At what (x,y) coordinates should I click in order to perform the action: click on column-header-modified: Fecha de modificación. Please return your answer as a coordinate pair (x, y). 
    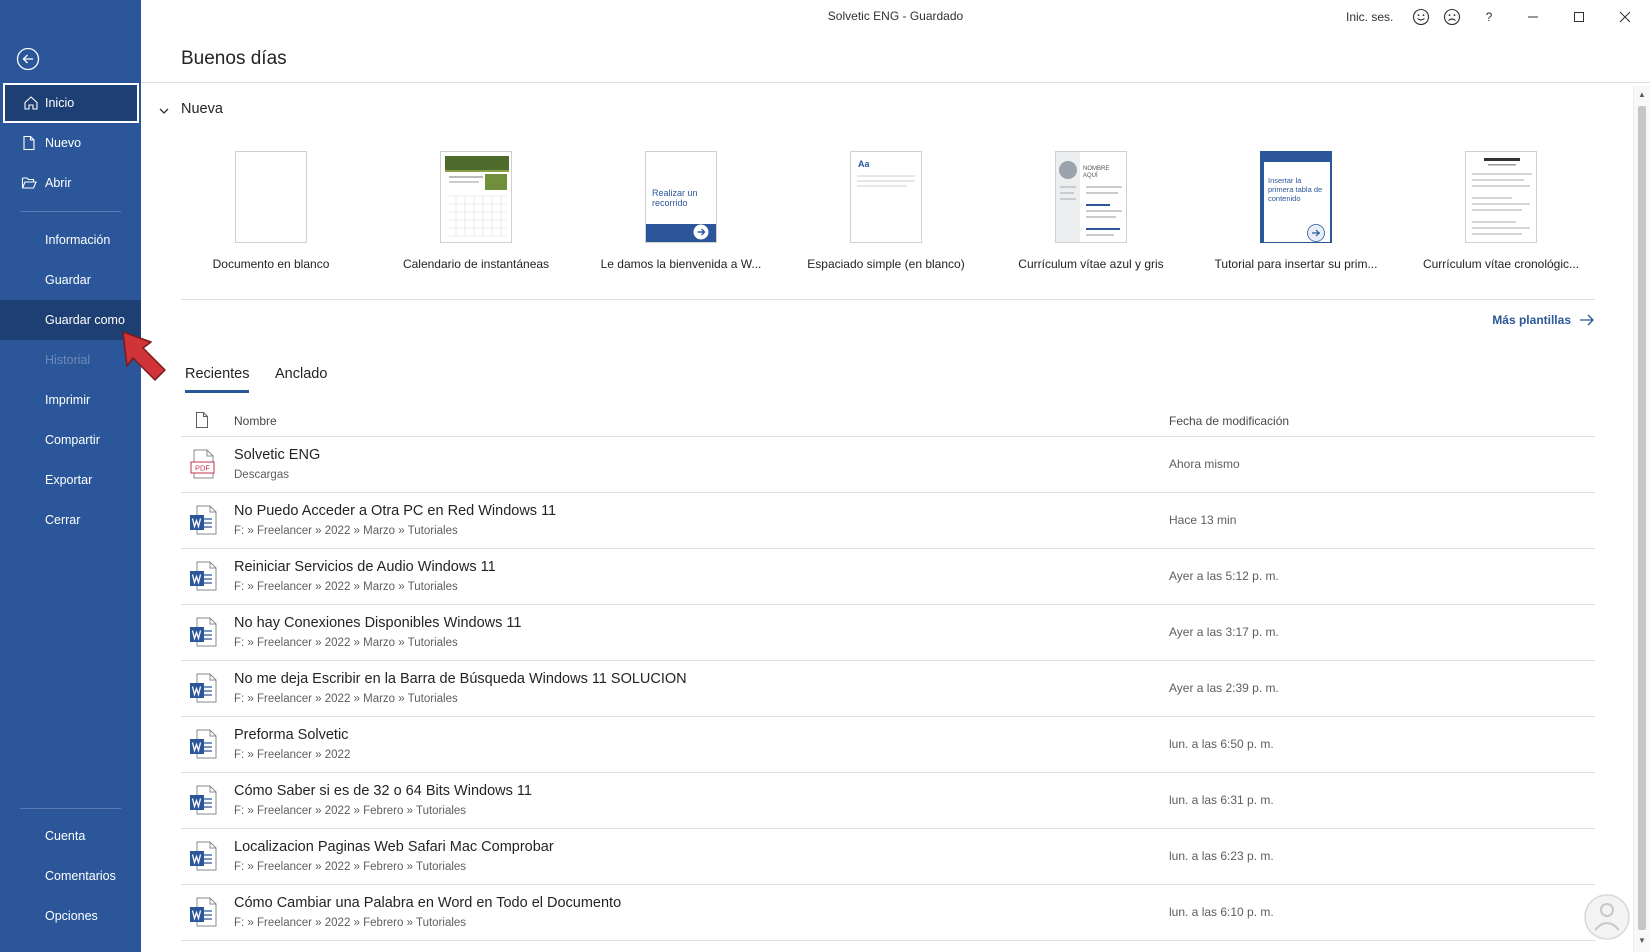
    Looking at the image, I should click on (1229, 421).